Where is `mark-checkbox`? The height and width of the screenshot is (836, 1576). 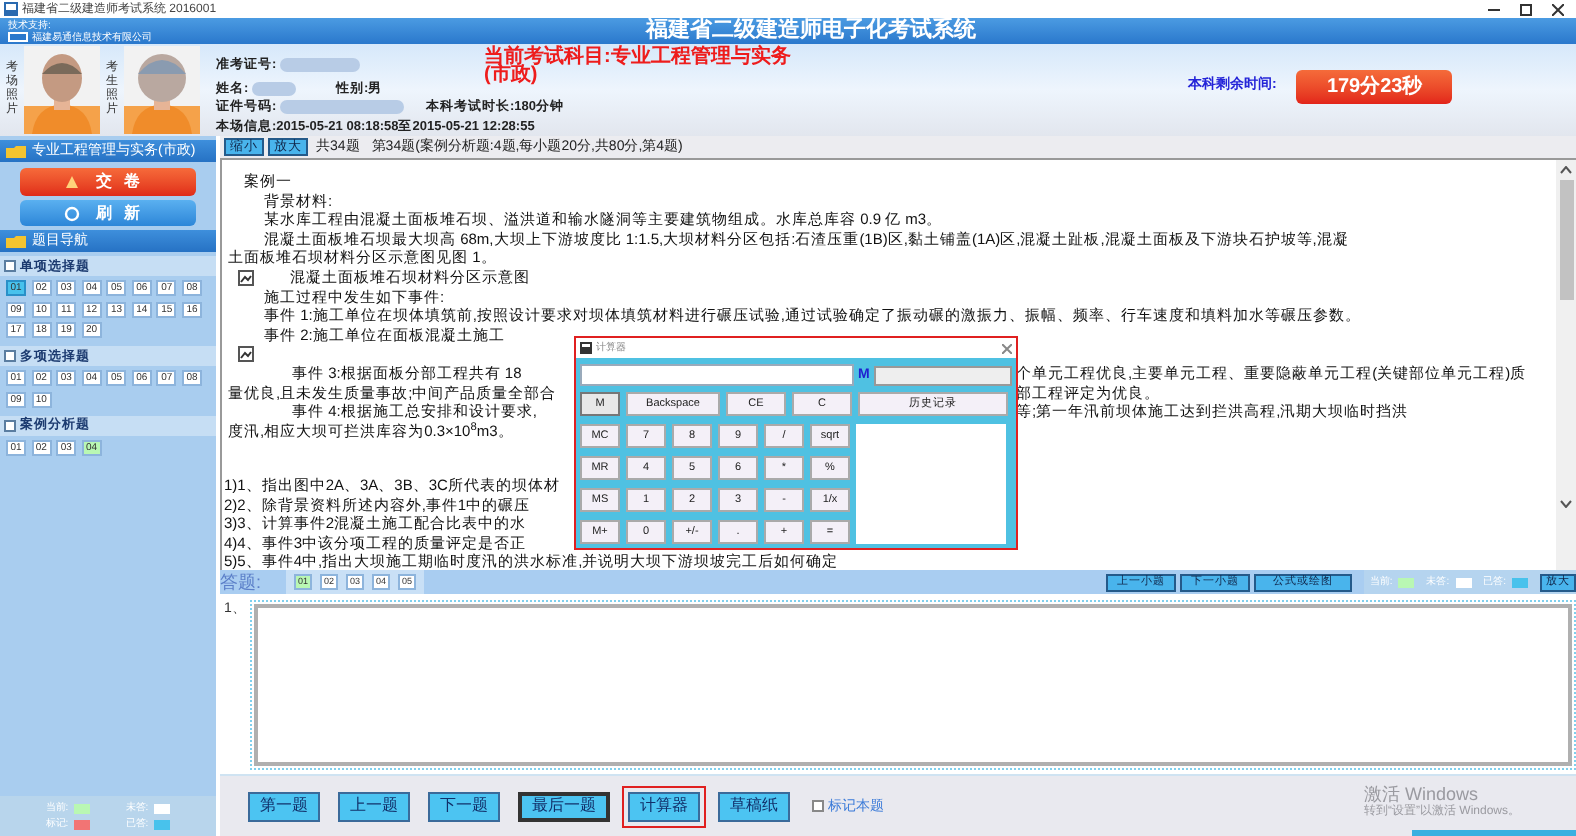 mark-checkbox is located at coordinates (818, 806).